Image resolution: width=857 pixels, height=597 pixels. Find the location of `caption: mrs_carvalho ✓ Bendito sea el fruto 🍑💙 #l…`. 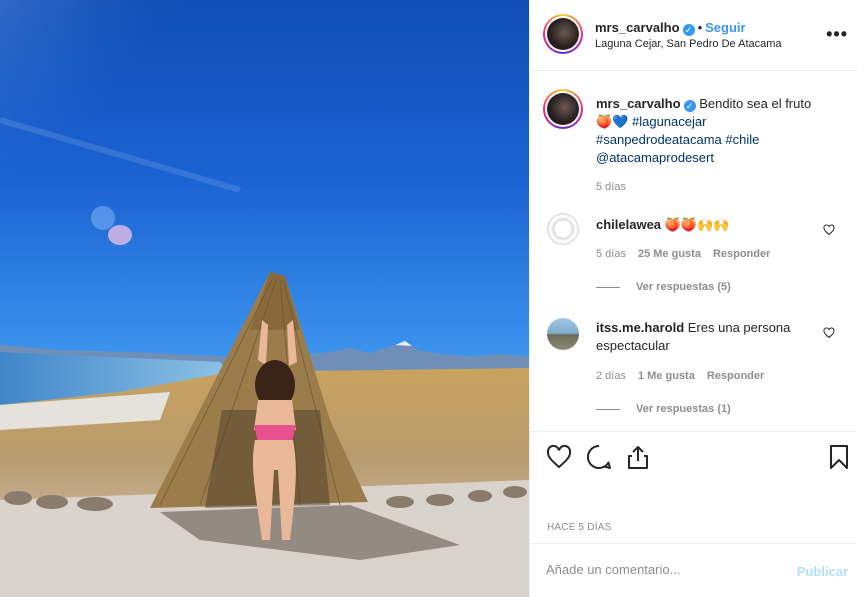

caption: mrs_carvalho ✓ Bendito sea el fruto 🍑💙 #l… is located at coordinates (711, 131).